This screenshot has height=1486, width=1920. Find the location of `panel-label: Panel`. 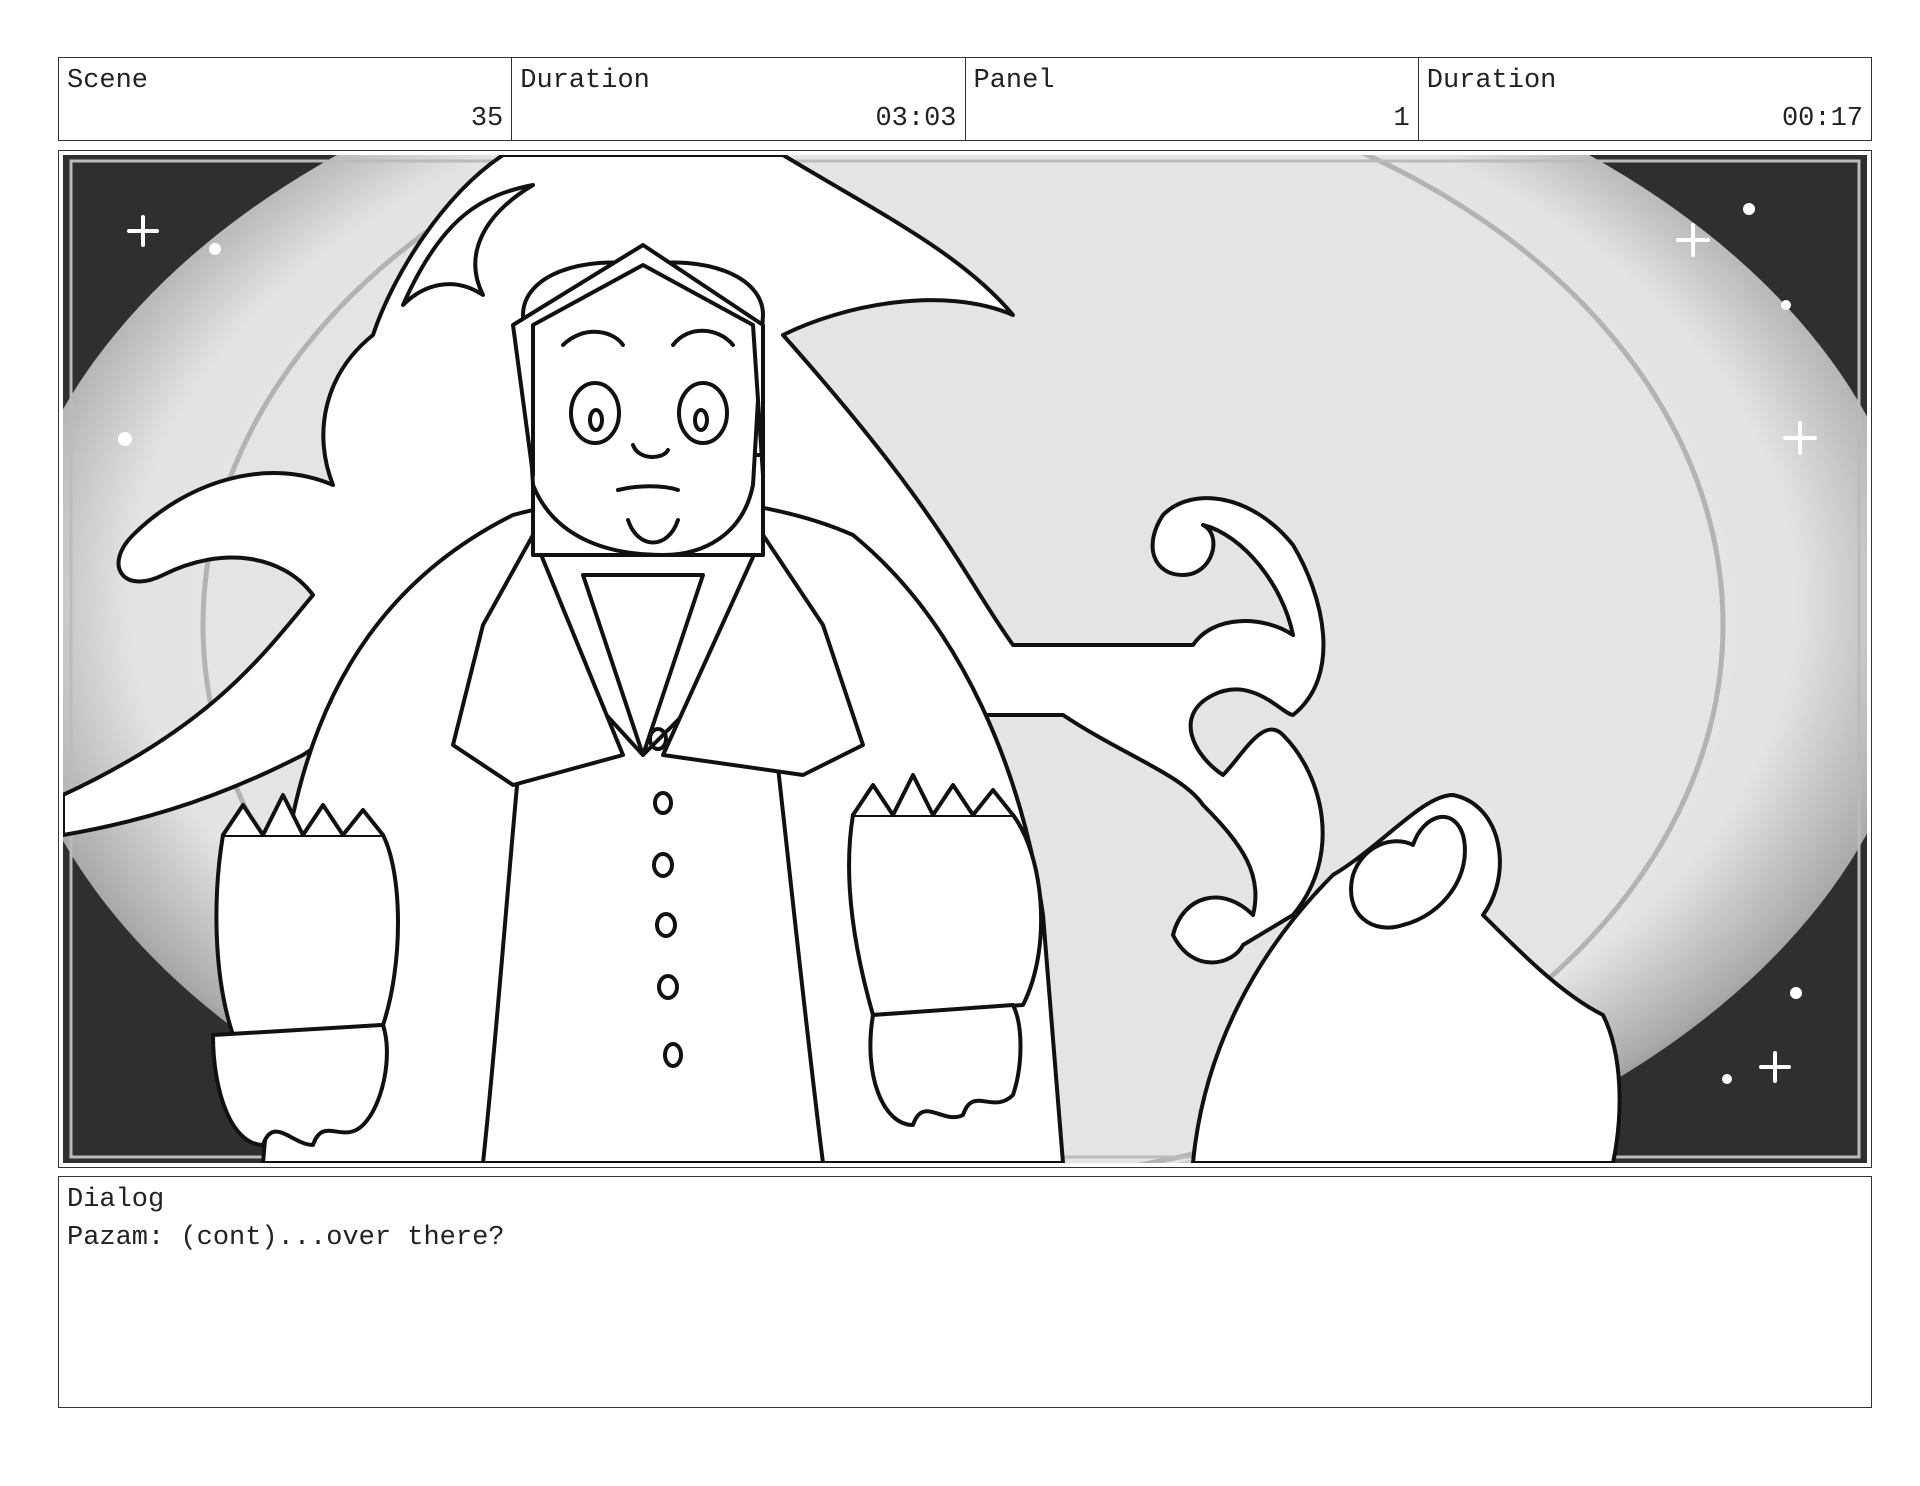

panel-label: Panel is located at coordinates (1014, 81).